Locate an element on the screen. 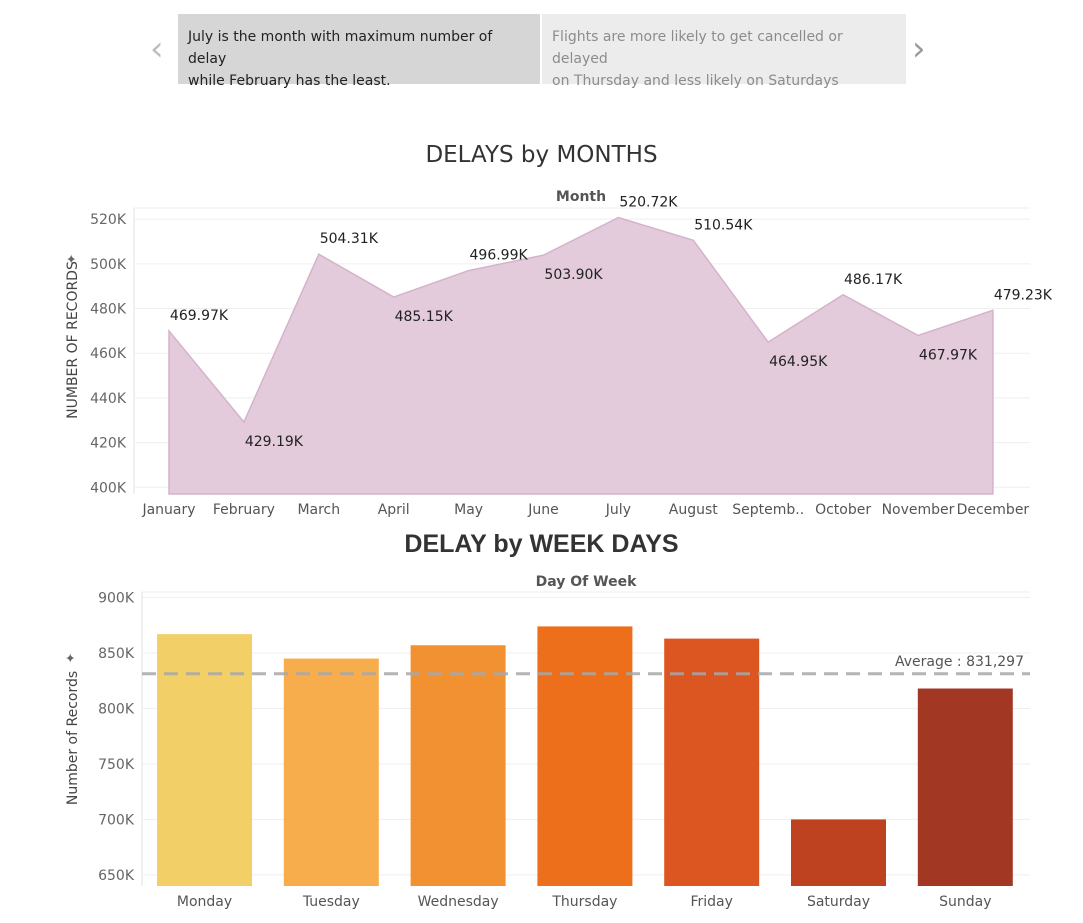 The width and height of the screenshot is (1083, 923). monthly-data-label: 496.99K is located at coordinates (499, 256).